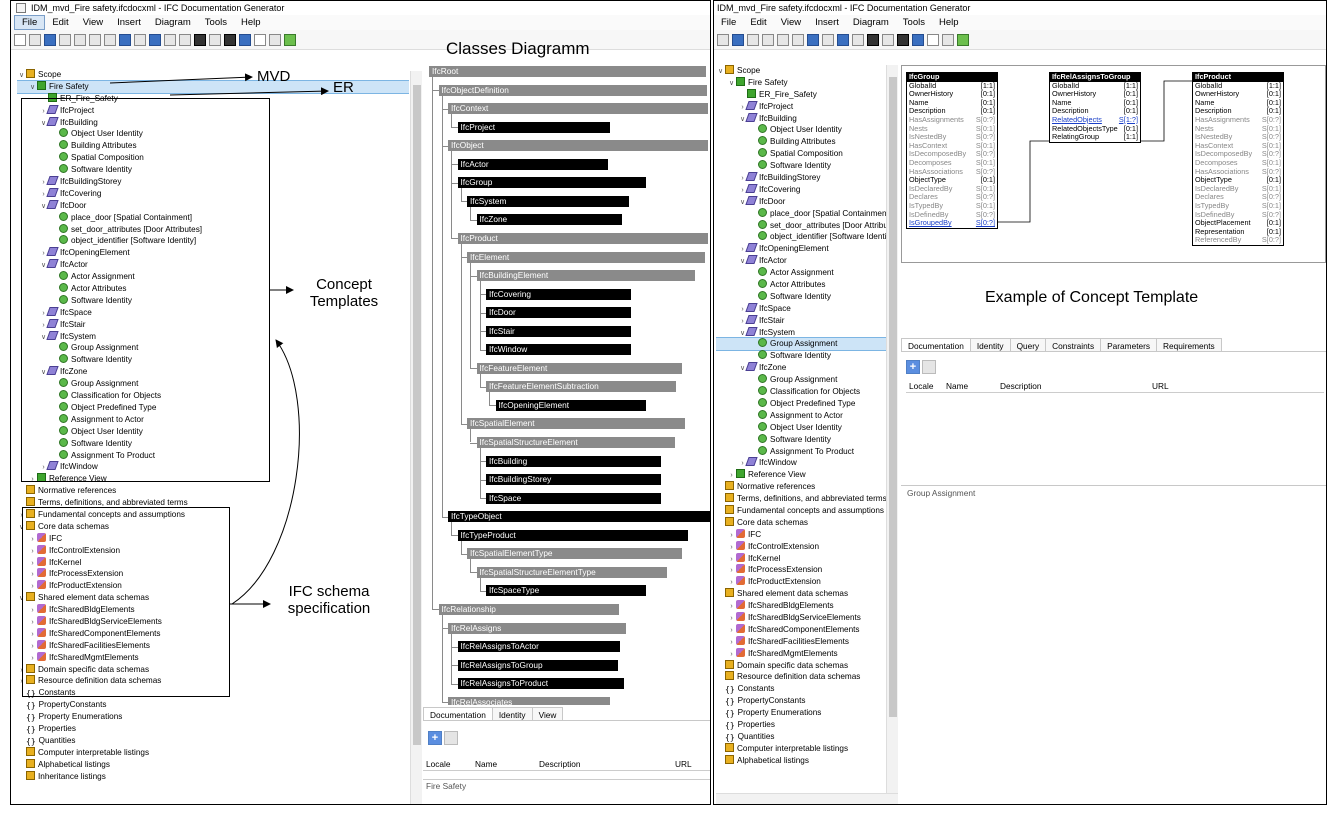  What do you see at coordinates (181, 78) in the screenshot?
I see `arrow-to-mvd` at bounding box center [181, 78].